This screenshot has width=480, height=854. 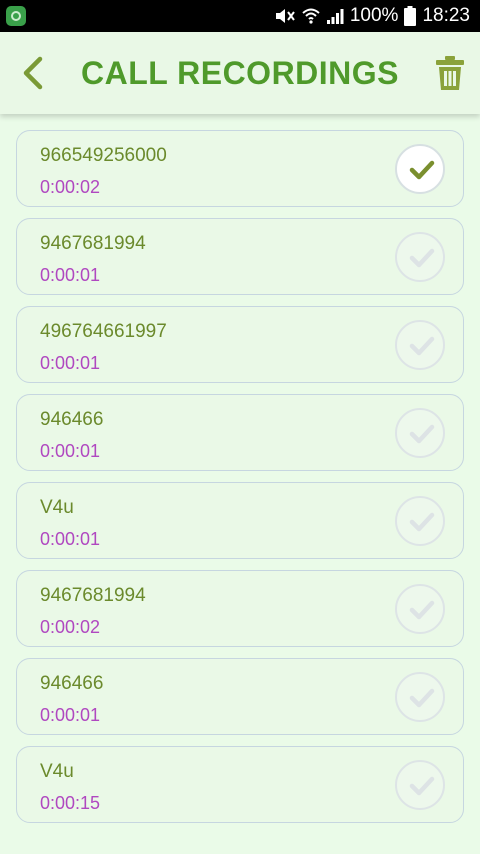 What do you see at coordinates (70, 803) in the screenshot?
I see `recording-duration: 0:00:15` at bounding box center [70, 803].